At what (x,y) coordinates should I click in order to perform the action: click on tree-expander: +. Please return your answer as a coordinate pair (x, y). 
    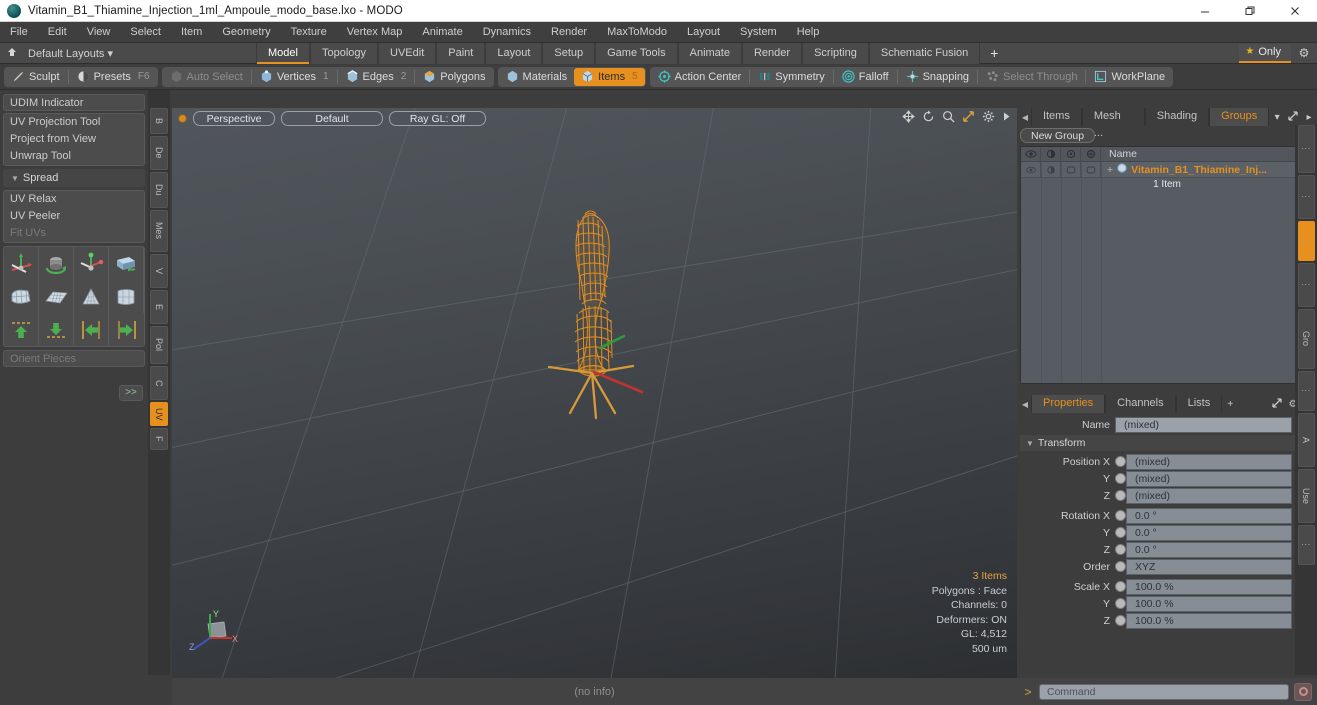
    Looking at the image, I should click on (1110, 170).